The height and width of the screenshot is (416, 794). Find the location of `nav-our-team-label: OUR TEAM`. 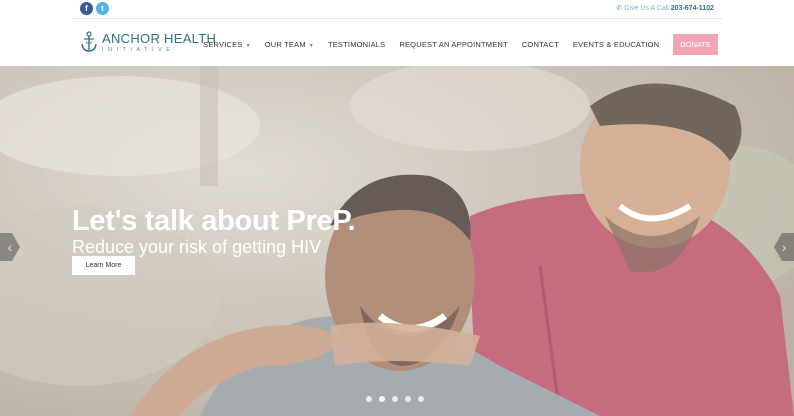

nav-our-team-label: OUR TEAM is located at coordinates (285, 44).